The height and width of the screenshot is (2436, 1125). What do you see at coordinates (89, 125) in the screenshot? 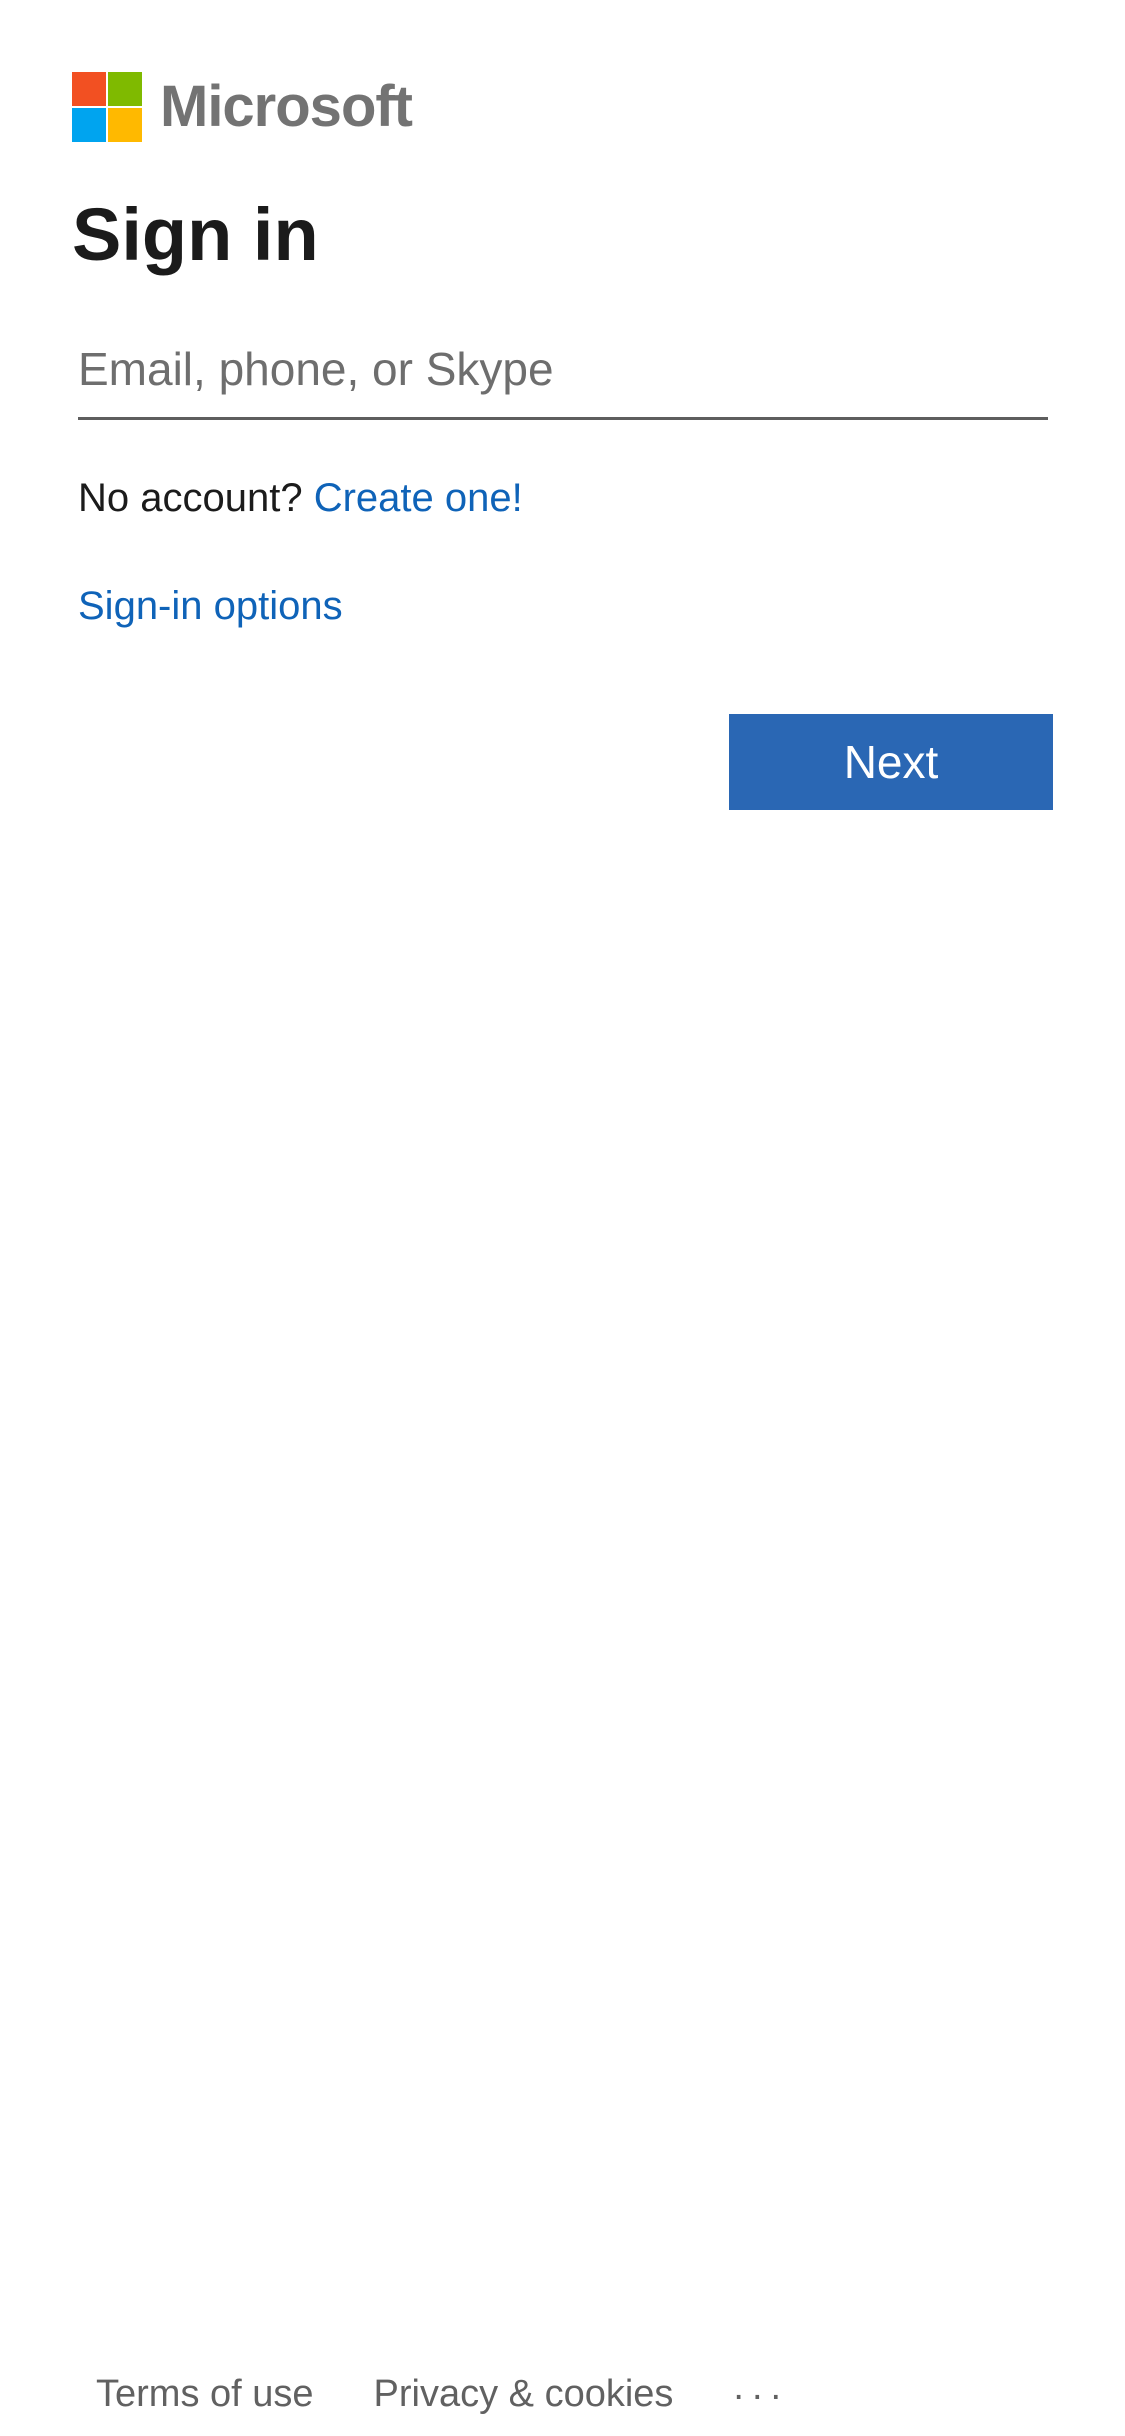
I see `logo-square-blue` at bounding box center [89, 125].